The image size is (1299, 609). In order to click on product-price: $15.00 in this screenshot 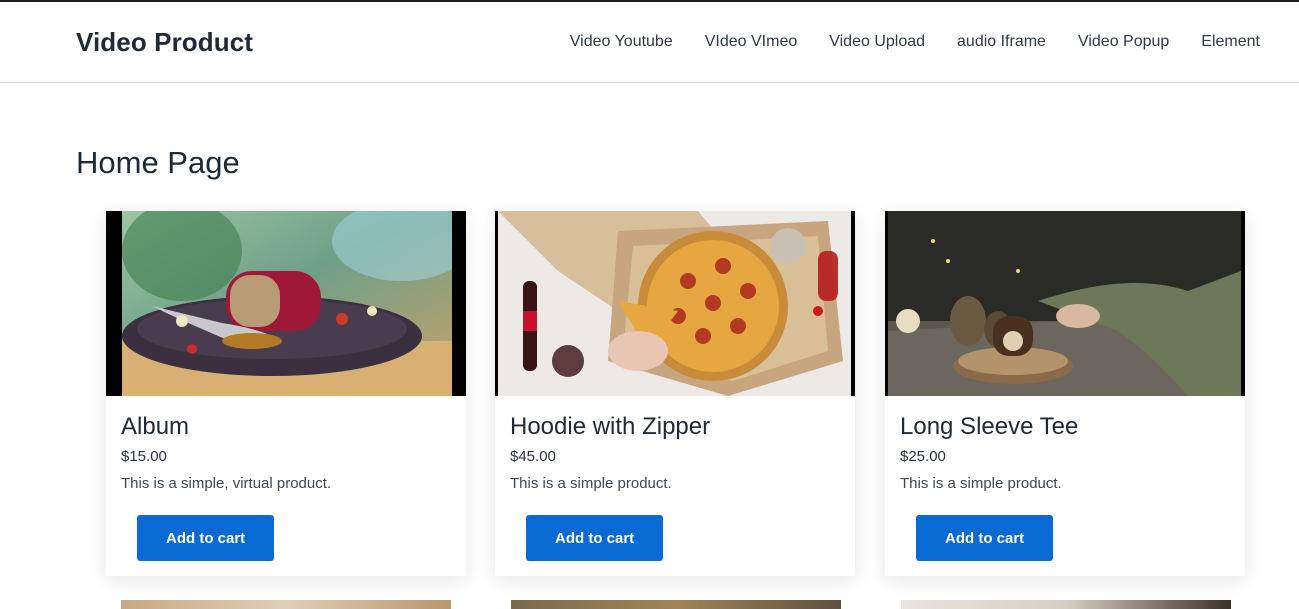, I will do `click(144, 456)`.